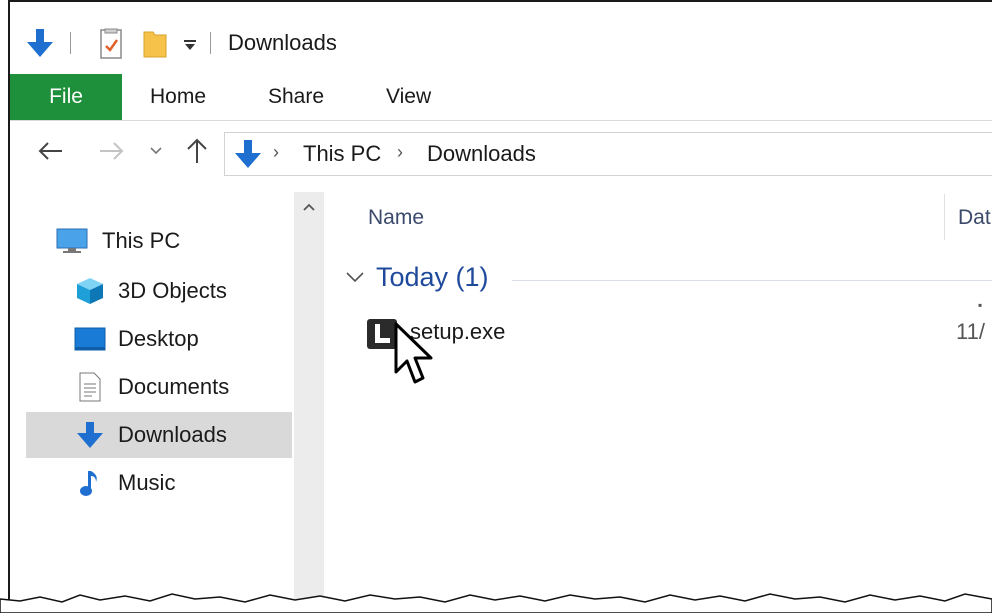 This screenshot has height=613, width=992. I want to click on sidebar-item-label: Documents, so click(174, 386).